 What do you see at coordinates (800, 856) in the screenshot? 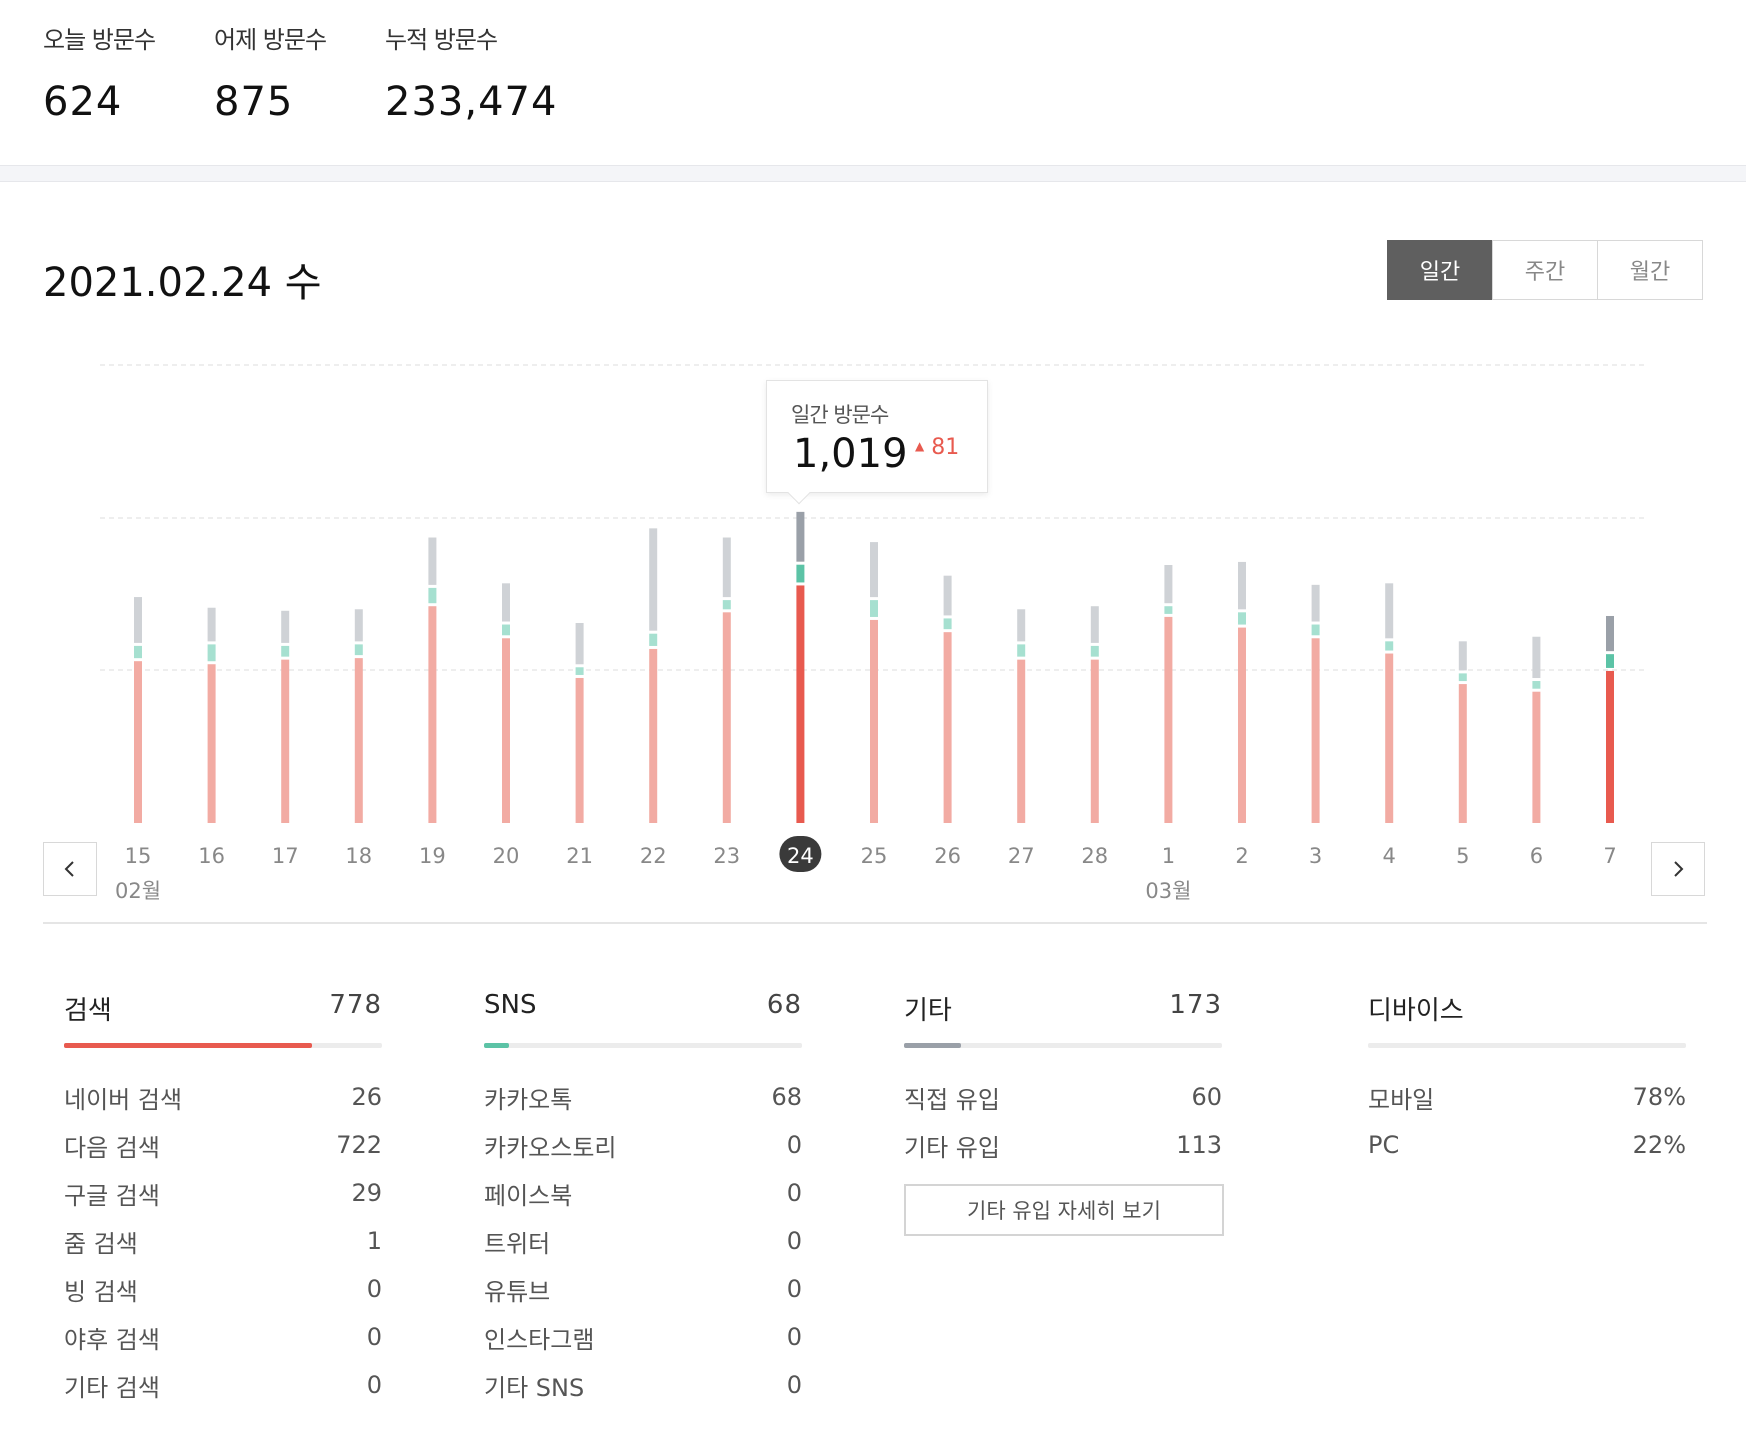
I see `day-tick-label: 24` at bounding box center [800, 856].